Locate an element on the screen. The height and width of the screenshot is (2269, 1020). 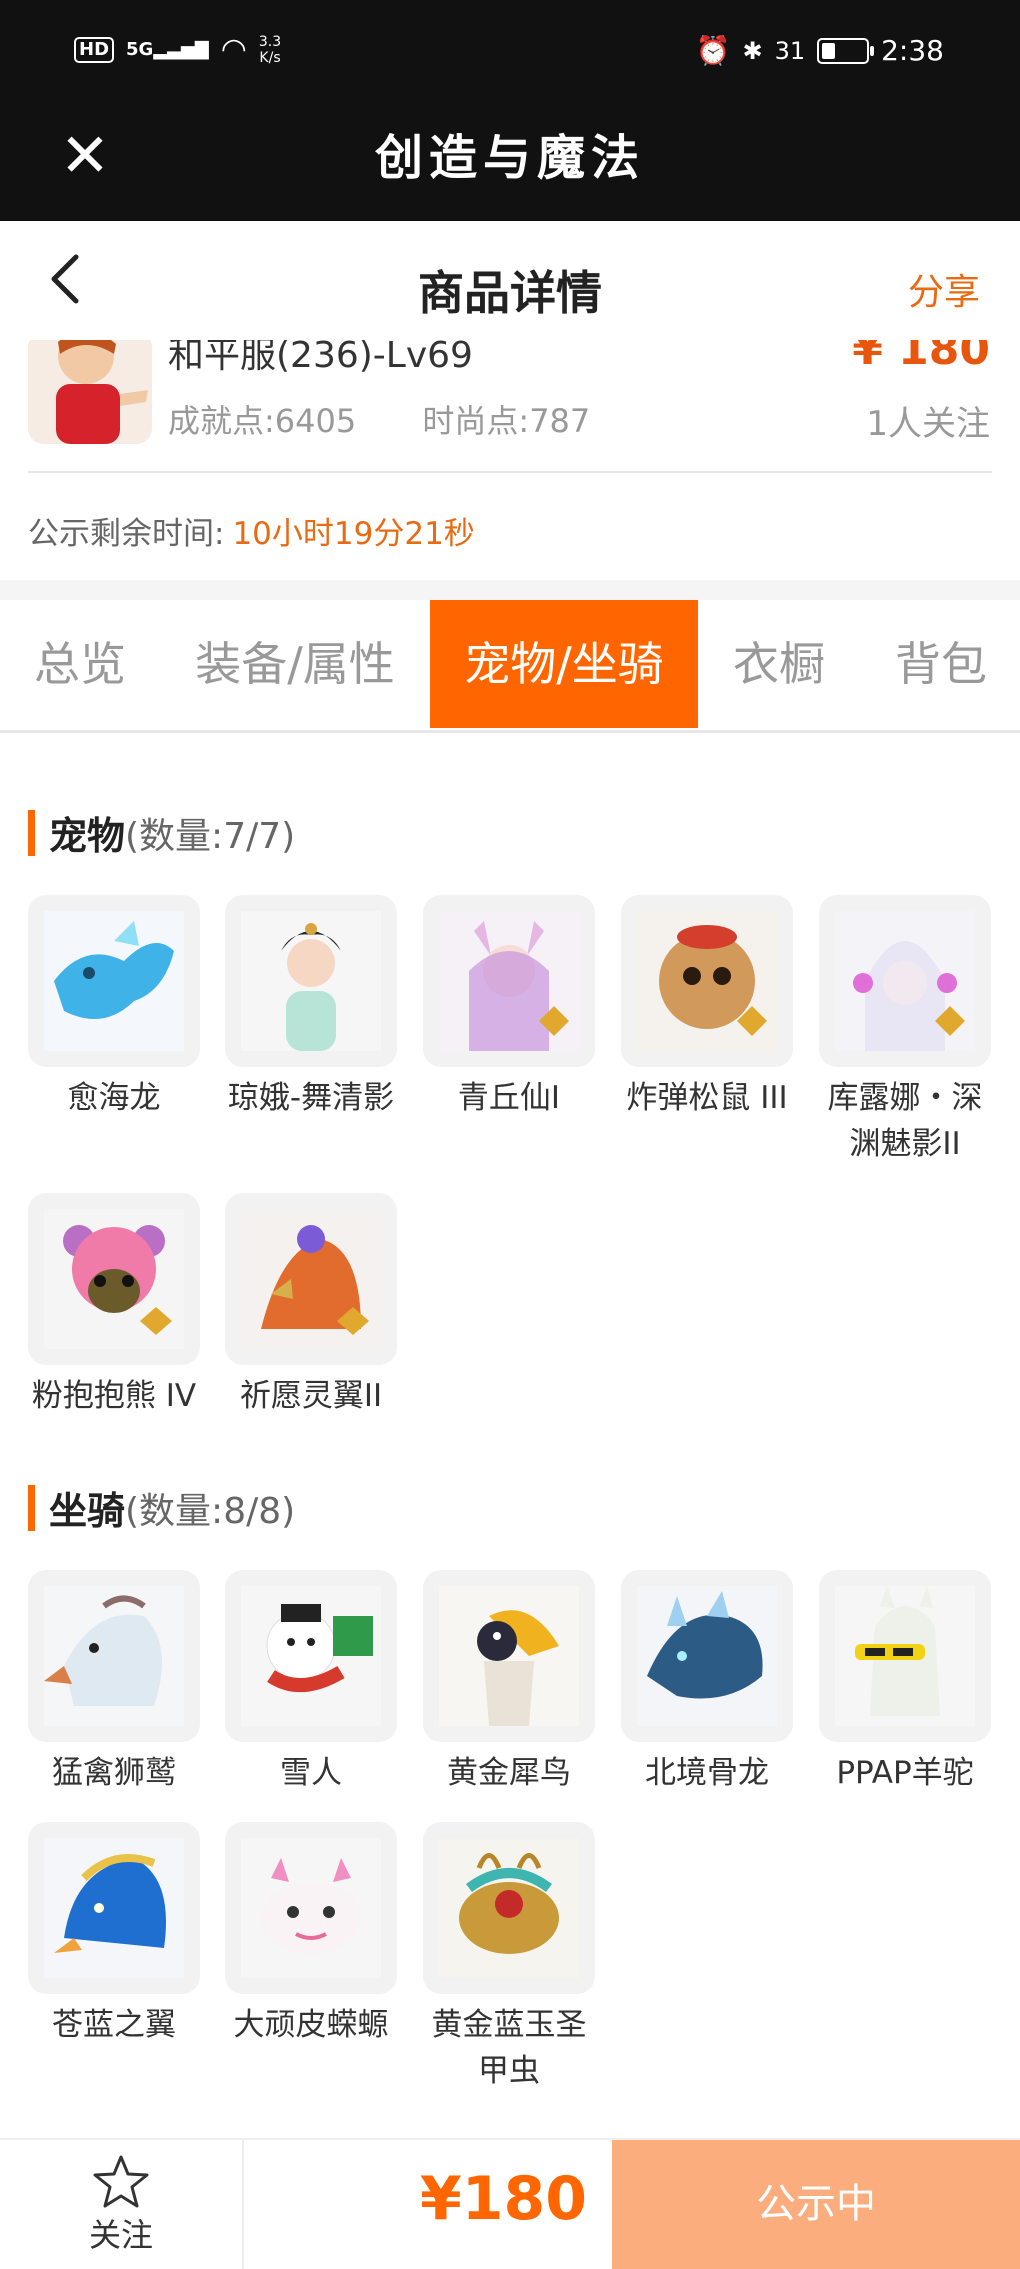
signal-icon: 5G▂▃▅▇ is located at coordinates (167, 49).